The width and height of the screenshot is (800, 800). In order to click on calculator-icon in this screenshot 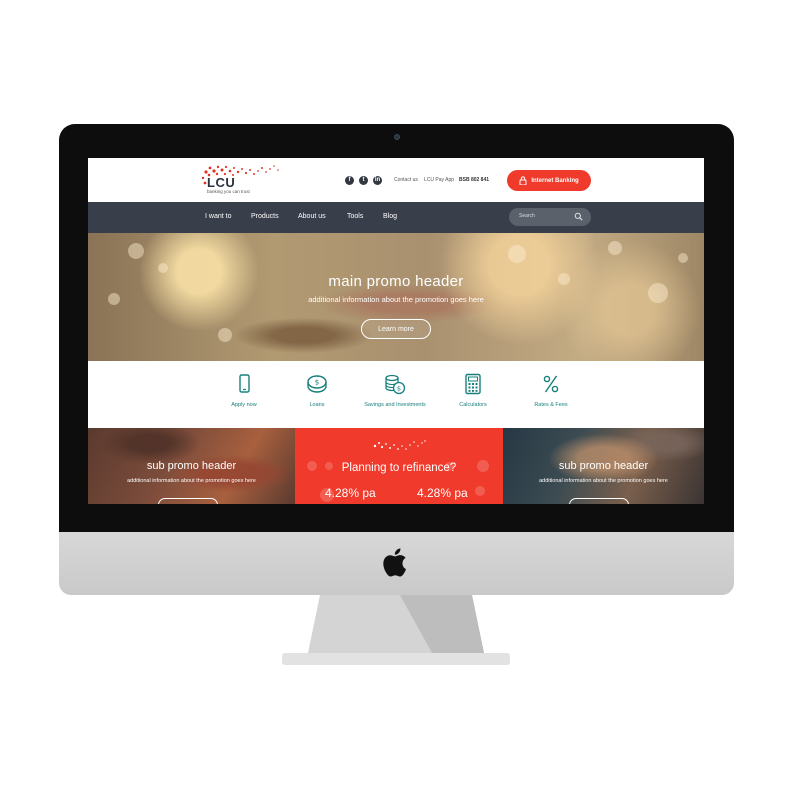, I will do `click(473, 384)`.